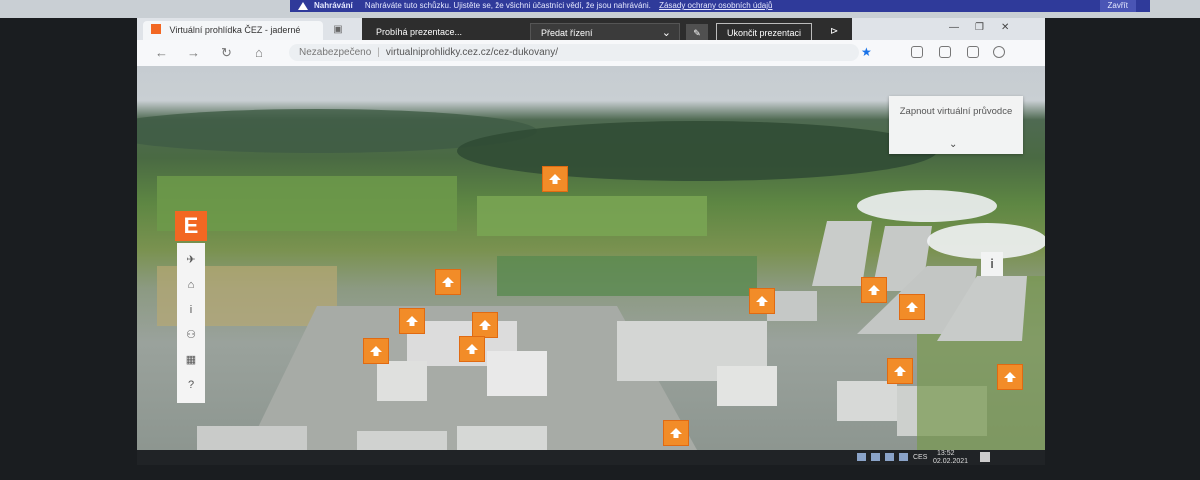 This screenshot has height=480, width=1200. What do you see at coordinates (889, 457) in the screenshot?
I see `network-icon` at bounding box center [889, 457].